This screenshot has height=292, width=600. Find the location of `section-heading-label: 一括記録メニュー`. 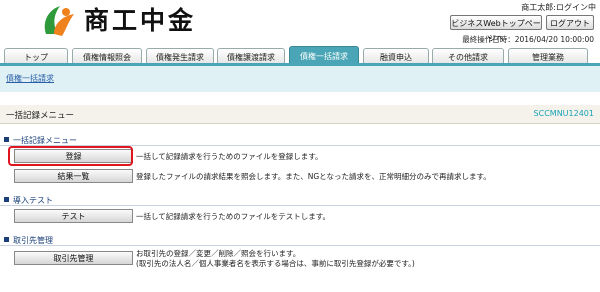

section-heading-label: 一括記録メニュー is located at coordinates (45, 140).